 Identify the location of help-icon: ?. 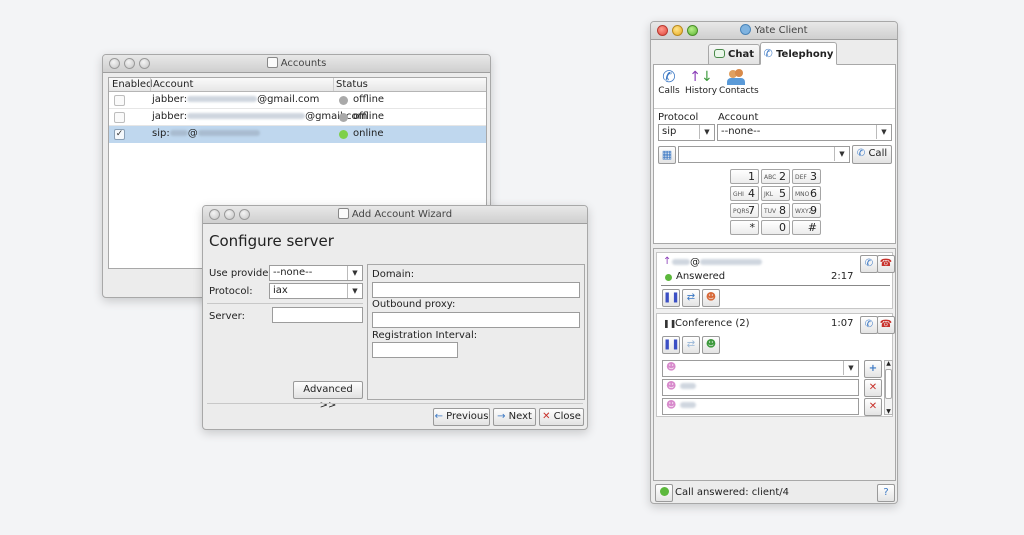
(886, 492).